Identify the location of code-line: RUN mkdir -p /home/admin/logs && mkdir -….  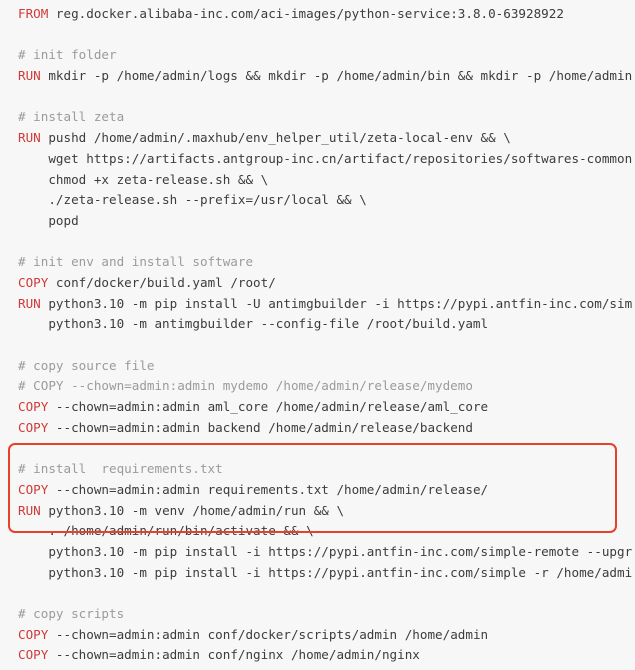
(317, 76).